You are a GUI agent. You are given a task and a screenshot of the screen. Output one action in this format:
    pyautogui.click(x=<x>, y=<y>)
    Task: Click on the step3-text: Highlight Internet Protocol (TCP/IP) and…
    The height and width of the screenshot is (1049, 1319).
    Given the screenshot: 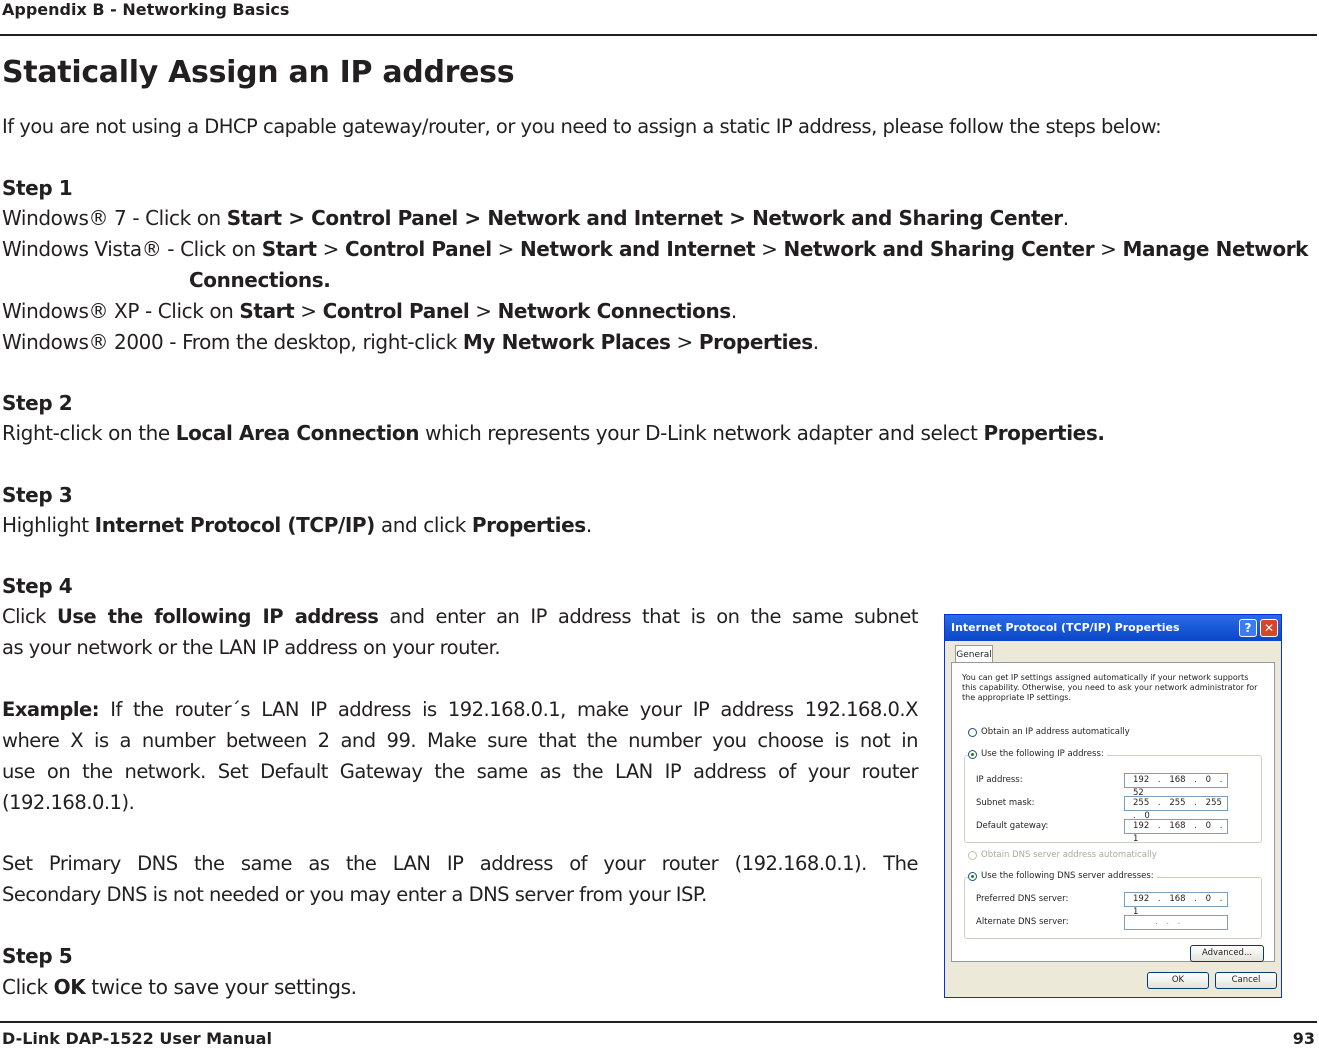 What is the action you would take?
    pyautogui.click(x=297, y=525)
    